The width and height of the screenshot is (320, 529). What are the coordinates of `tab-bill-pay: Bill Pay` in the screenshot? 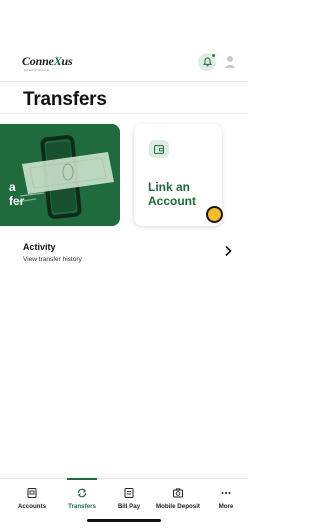 It's located at (129, 497).